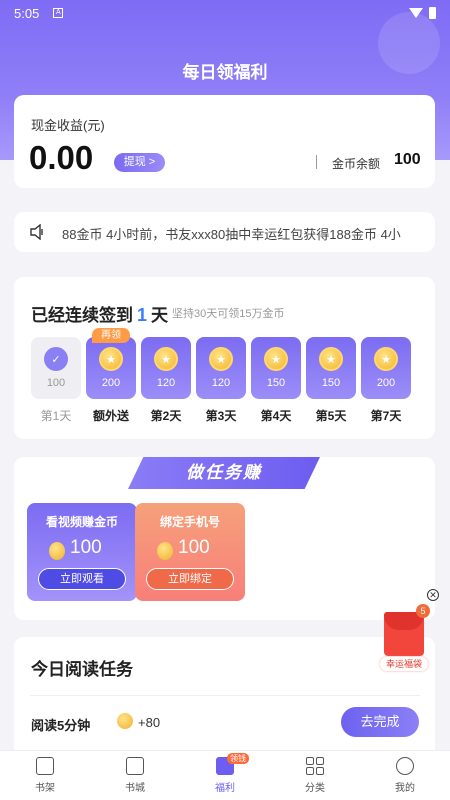 This screenshot has height=800, width=450. What do you see at coordinates (36, 232) in the screenshot?
I see `speaker-icon` at bounding box center [36, 232].